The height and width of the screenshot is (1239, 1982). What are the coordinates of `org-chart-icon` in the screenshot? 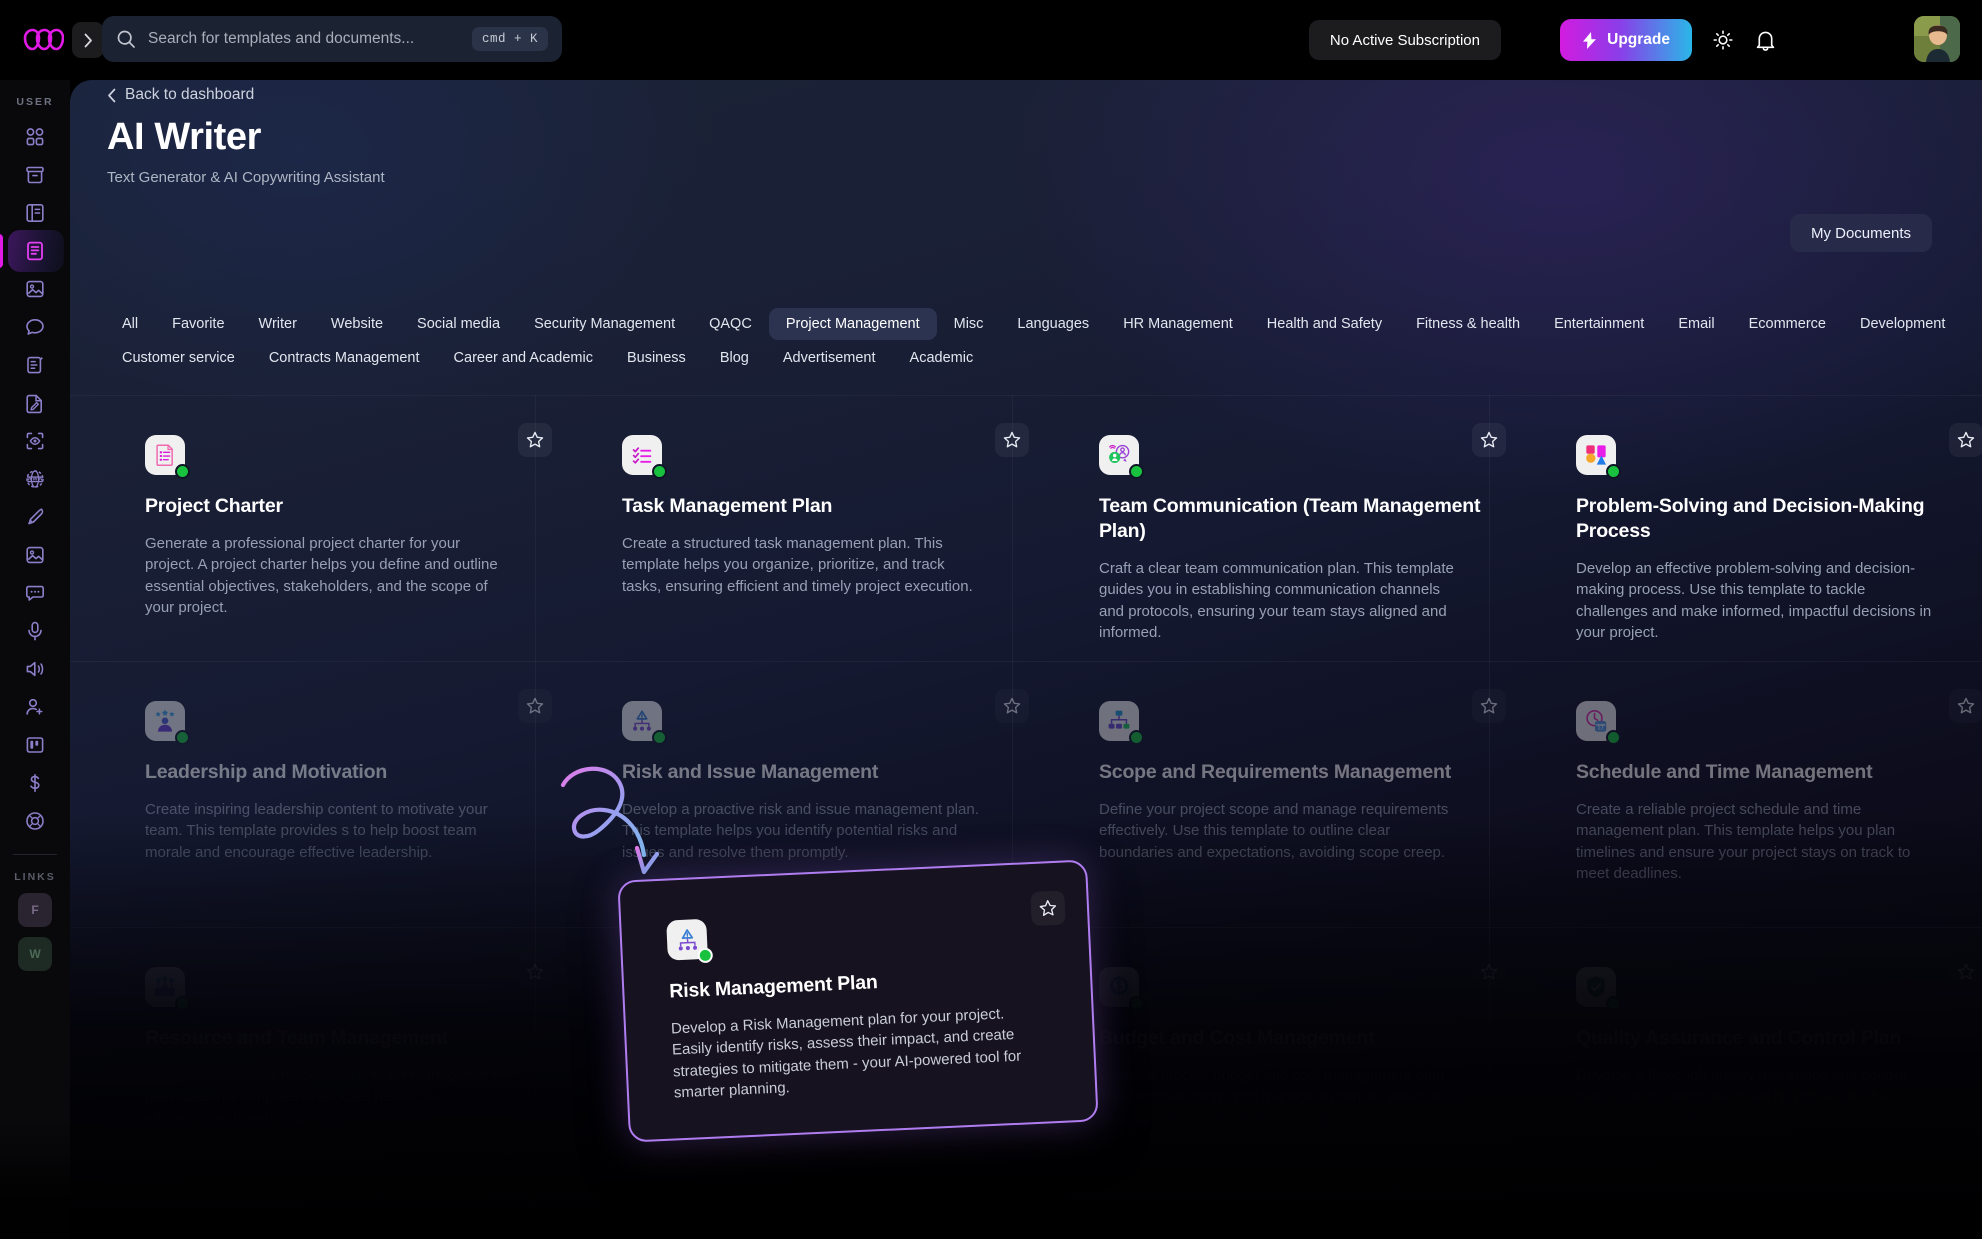 It's located at (1121, 723).